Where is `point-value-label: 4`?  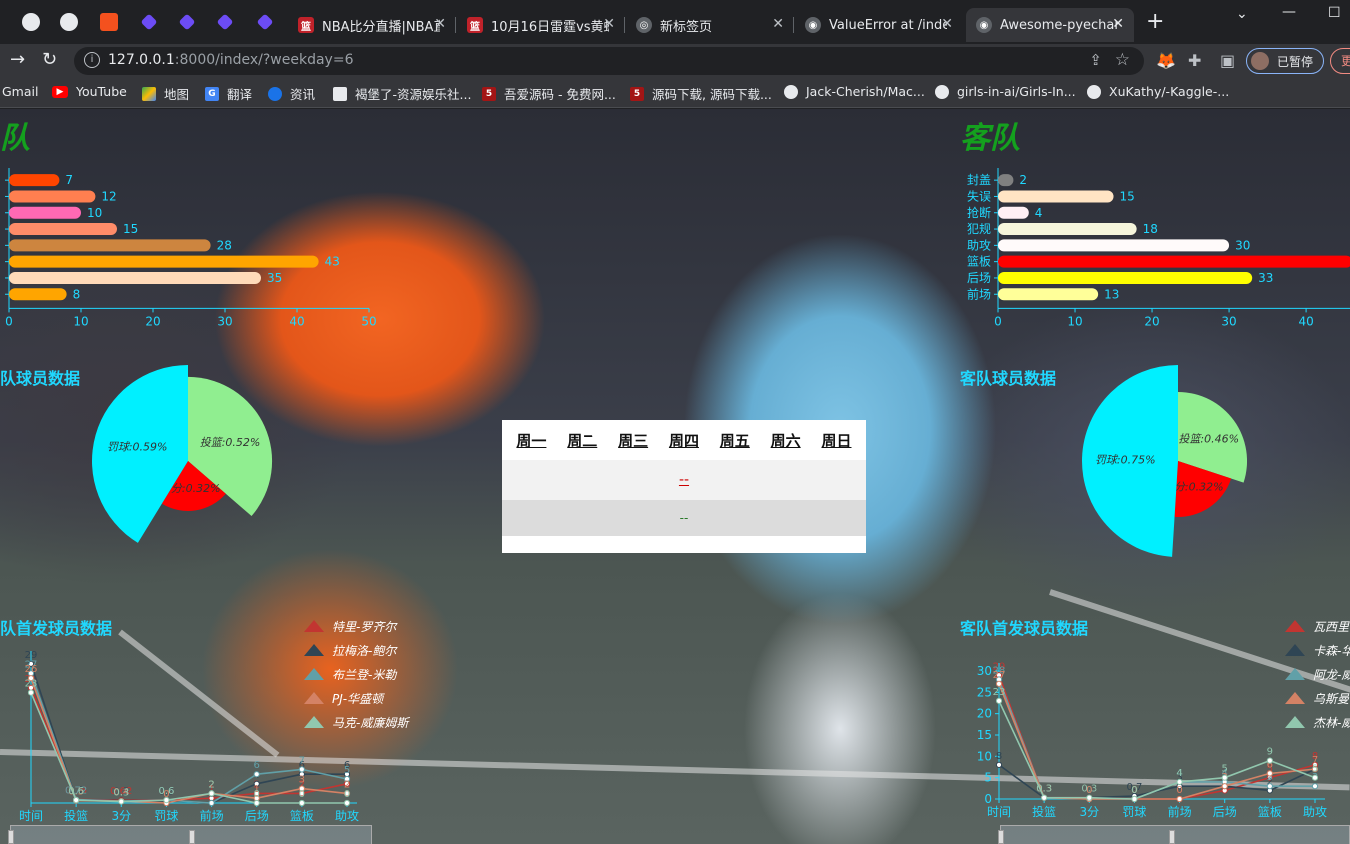 point-value-label: 4 is located at coordinates (1179, 773).